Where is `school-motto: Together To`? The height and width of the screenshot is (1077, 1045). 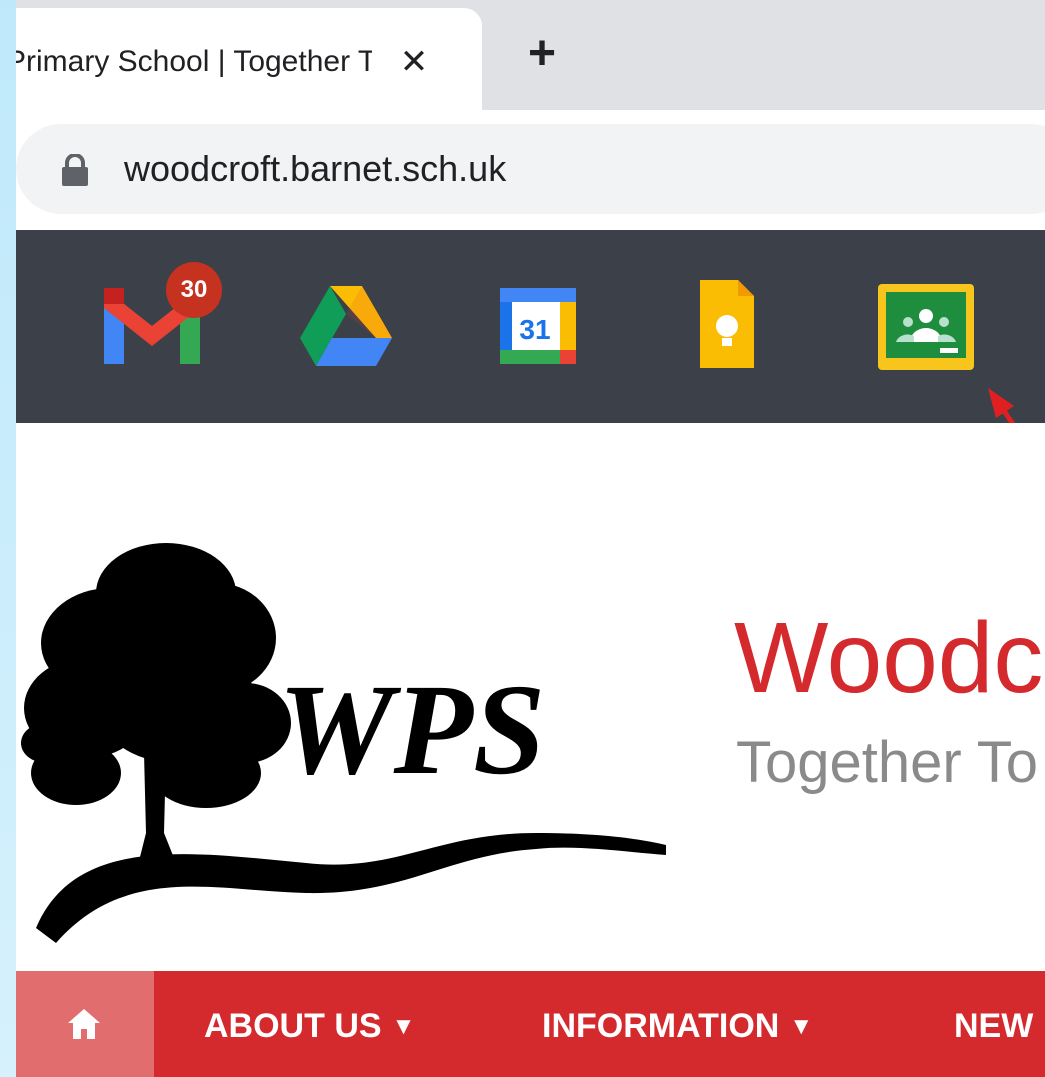 school-motto: Together To is located at coordinates (887, 762).